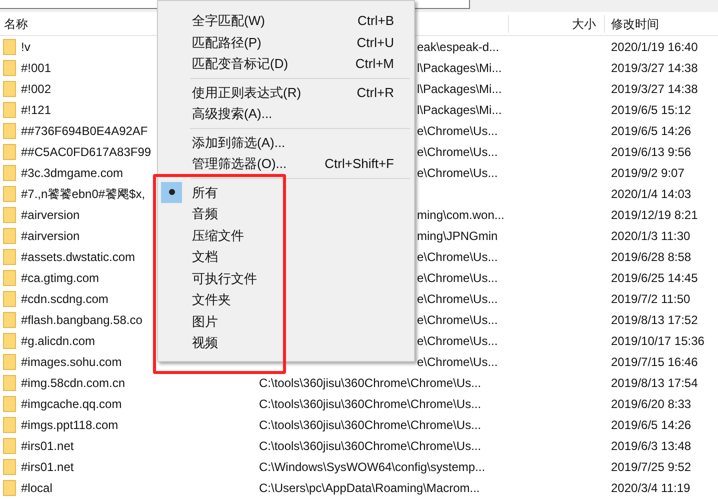 The height and width of the screenshot is (499, 718). I want to click on file-name: ##C5AC0FD617A83F99, so click(86, 152).